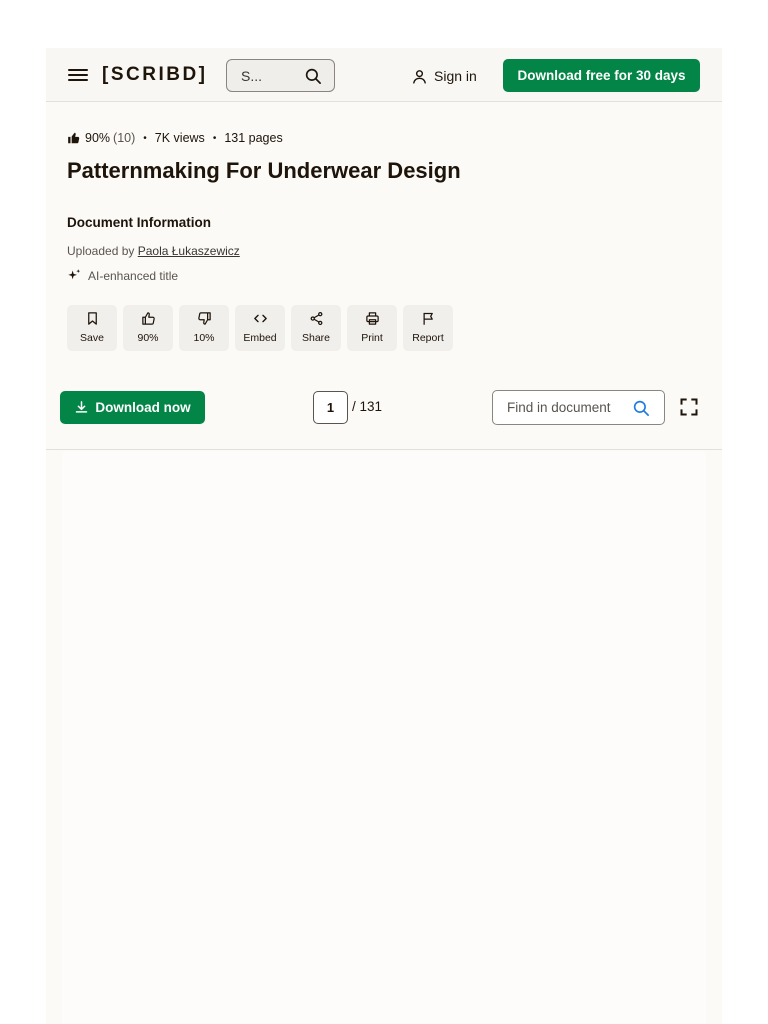  Describe the element at coordinates (179, 138) in the screenshot. I see `view-count: 7K views` at that location.